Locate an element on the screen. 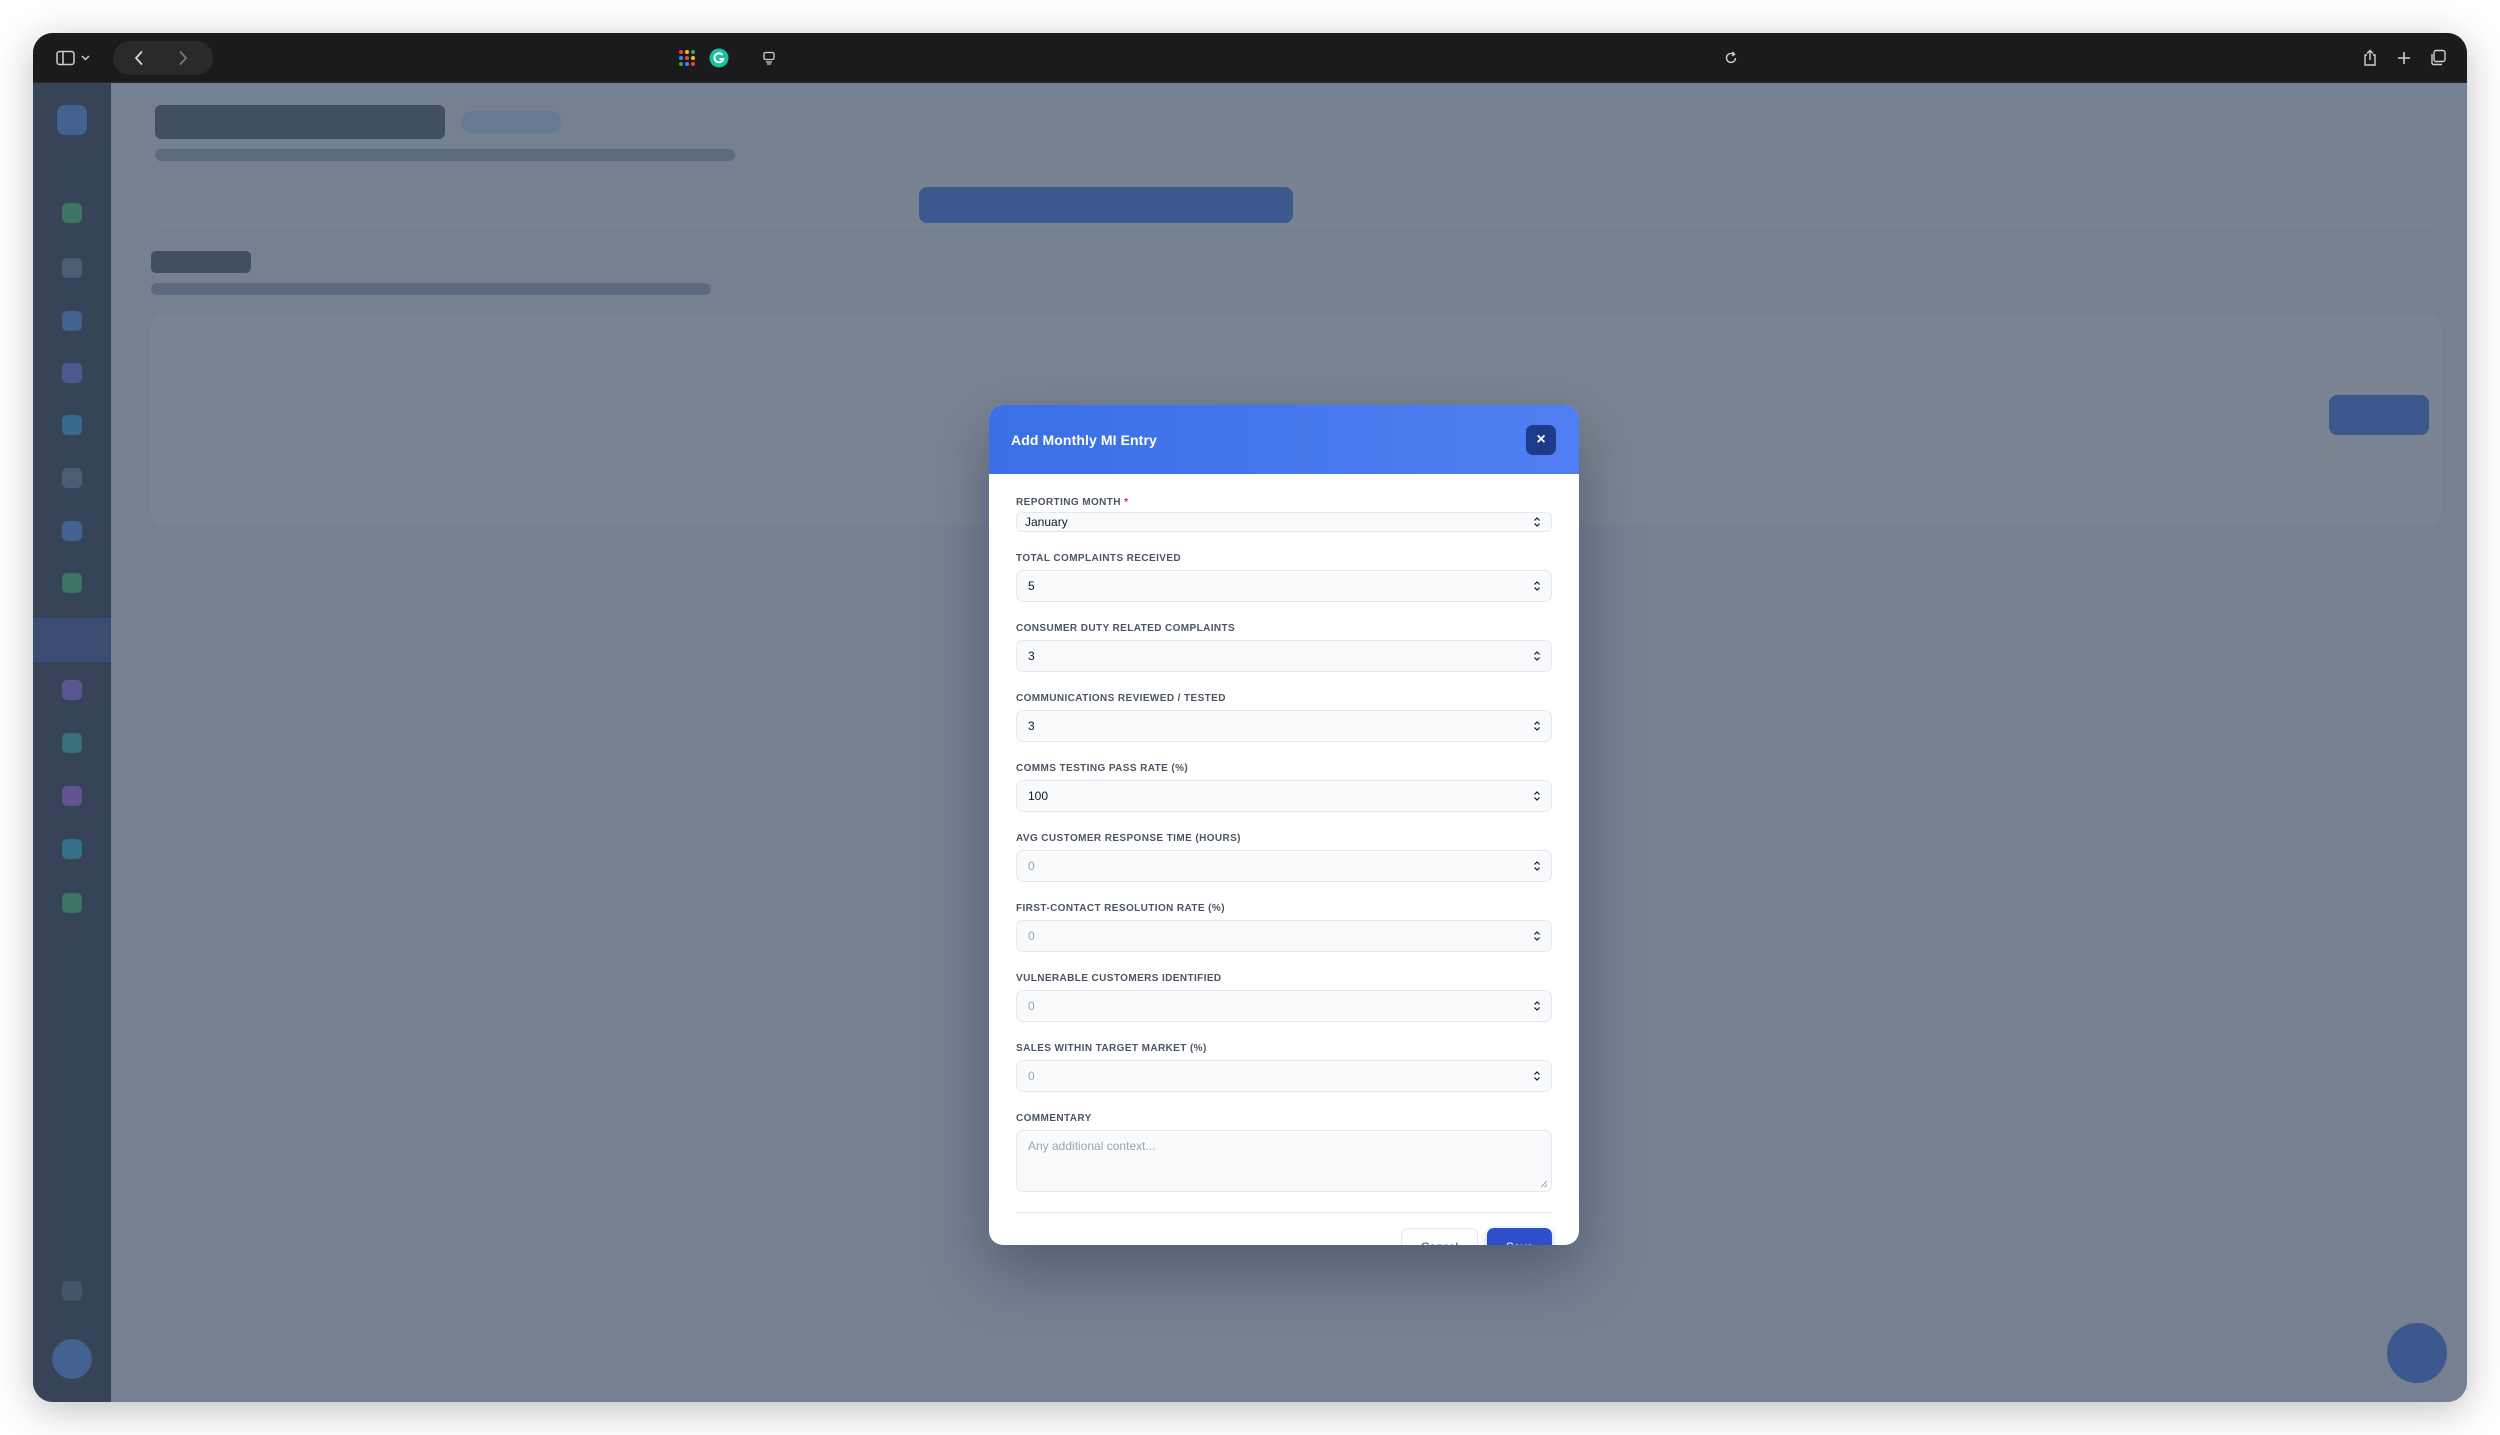 The height and width of the screenshot is (1435, 2500). tab-overview-button is located at coordinates (2438, 58).